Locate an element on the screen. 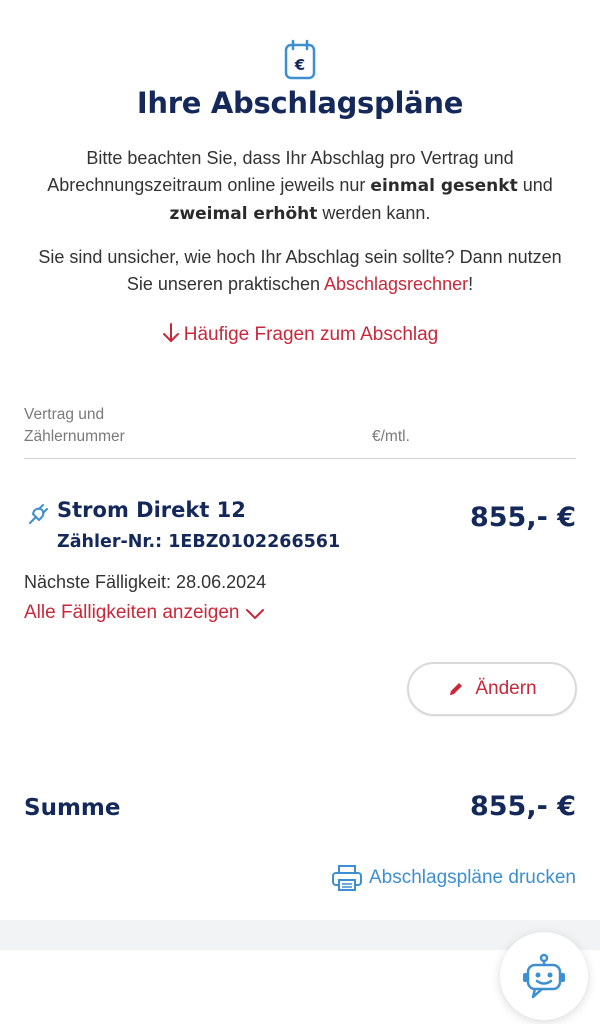 The width and height of the screenshot is (600, 1024). column-header-contract: Vertrag und Zählernummer is located at coordinates (74, 425).